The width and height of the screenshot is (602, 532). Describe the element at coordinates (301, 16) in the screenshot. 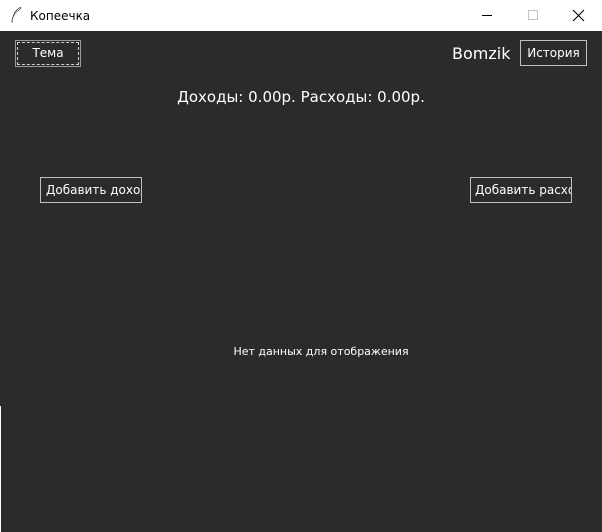

I see `title-bar: Копеечка` at that location.